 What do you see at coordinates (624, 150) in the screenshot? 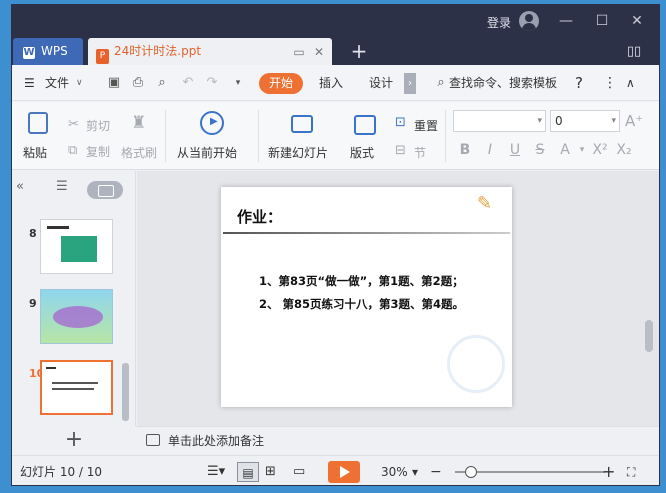
I see `subscript-icon: X₂` at bounding box center [624, 150].